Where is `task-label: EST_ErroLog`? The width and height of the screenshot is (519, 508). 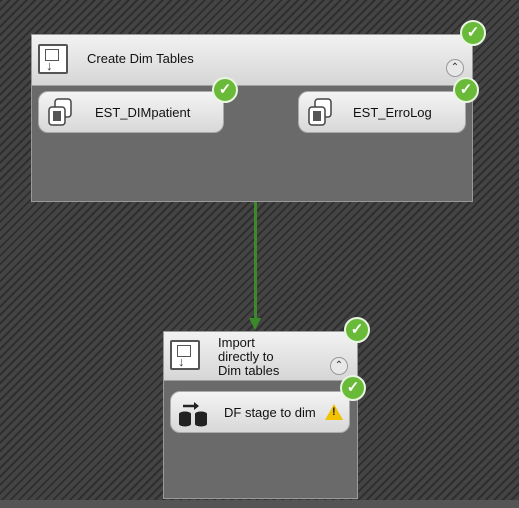
task-label: EST_ErroLog is located at coordinates (392, 112).